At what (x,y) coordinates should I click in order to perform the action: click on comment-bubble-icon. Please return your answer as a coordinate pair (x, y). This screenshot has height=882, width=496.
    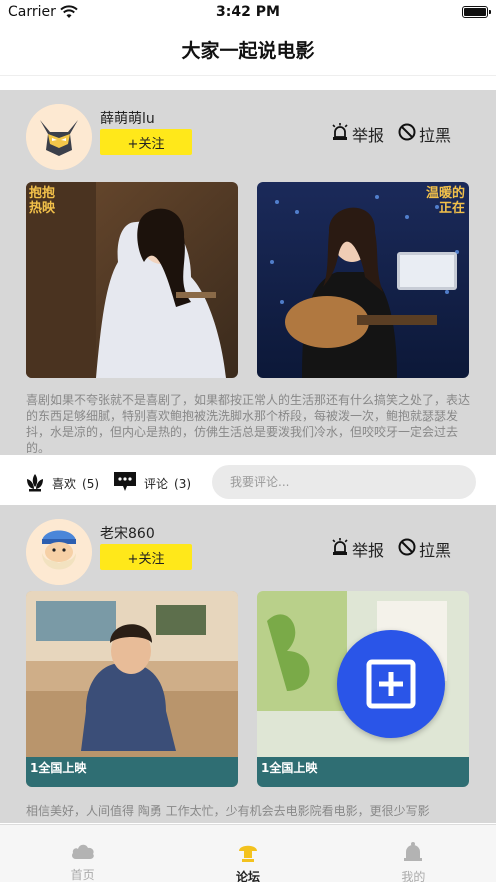
    Looking at the image, I should click on (125, 483).